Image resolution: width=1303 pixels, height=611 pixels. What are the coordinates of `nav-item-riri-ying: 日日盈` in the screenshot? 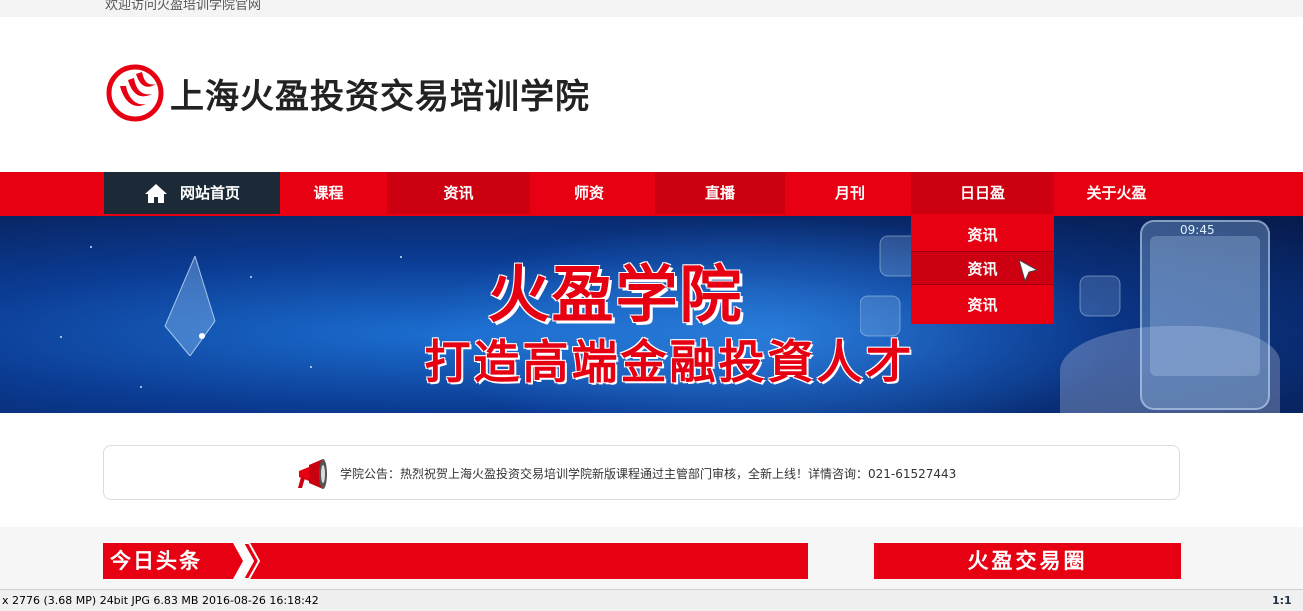 It's located at (982, 193).